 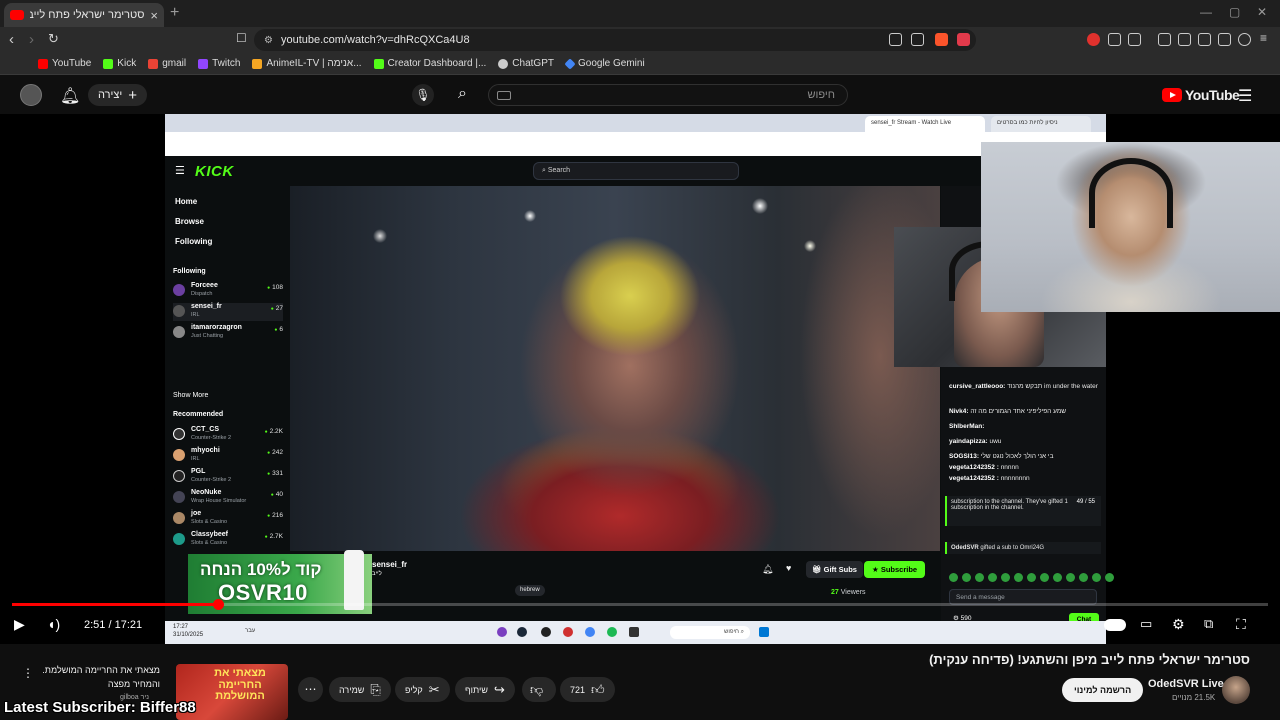 I want to click on gift-notice-text: gifted a sub to Omri24G, so click(x=1012, y=548).